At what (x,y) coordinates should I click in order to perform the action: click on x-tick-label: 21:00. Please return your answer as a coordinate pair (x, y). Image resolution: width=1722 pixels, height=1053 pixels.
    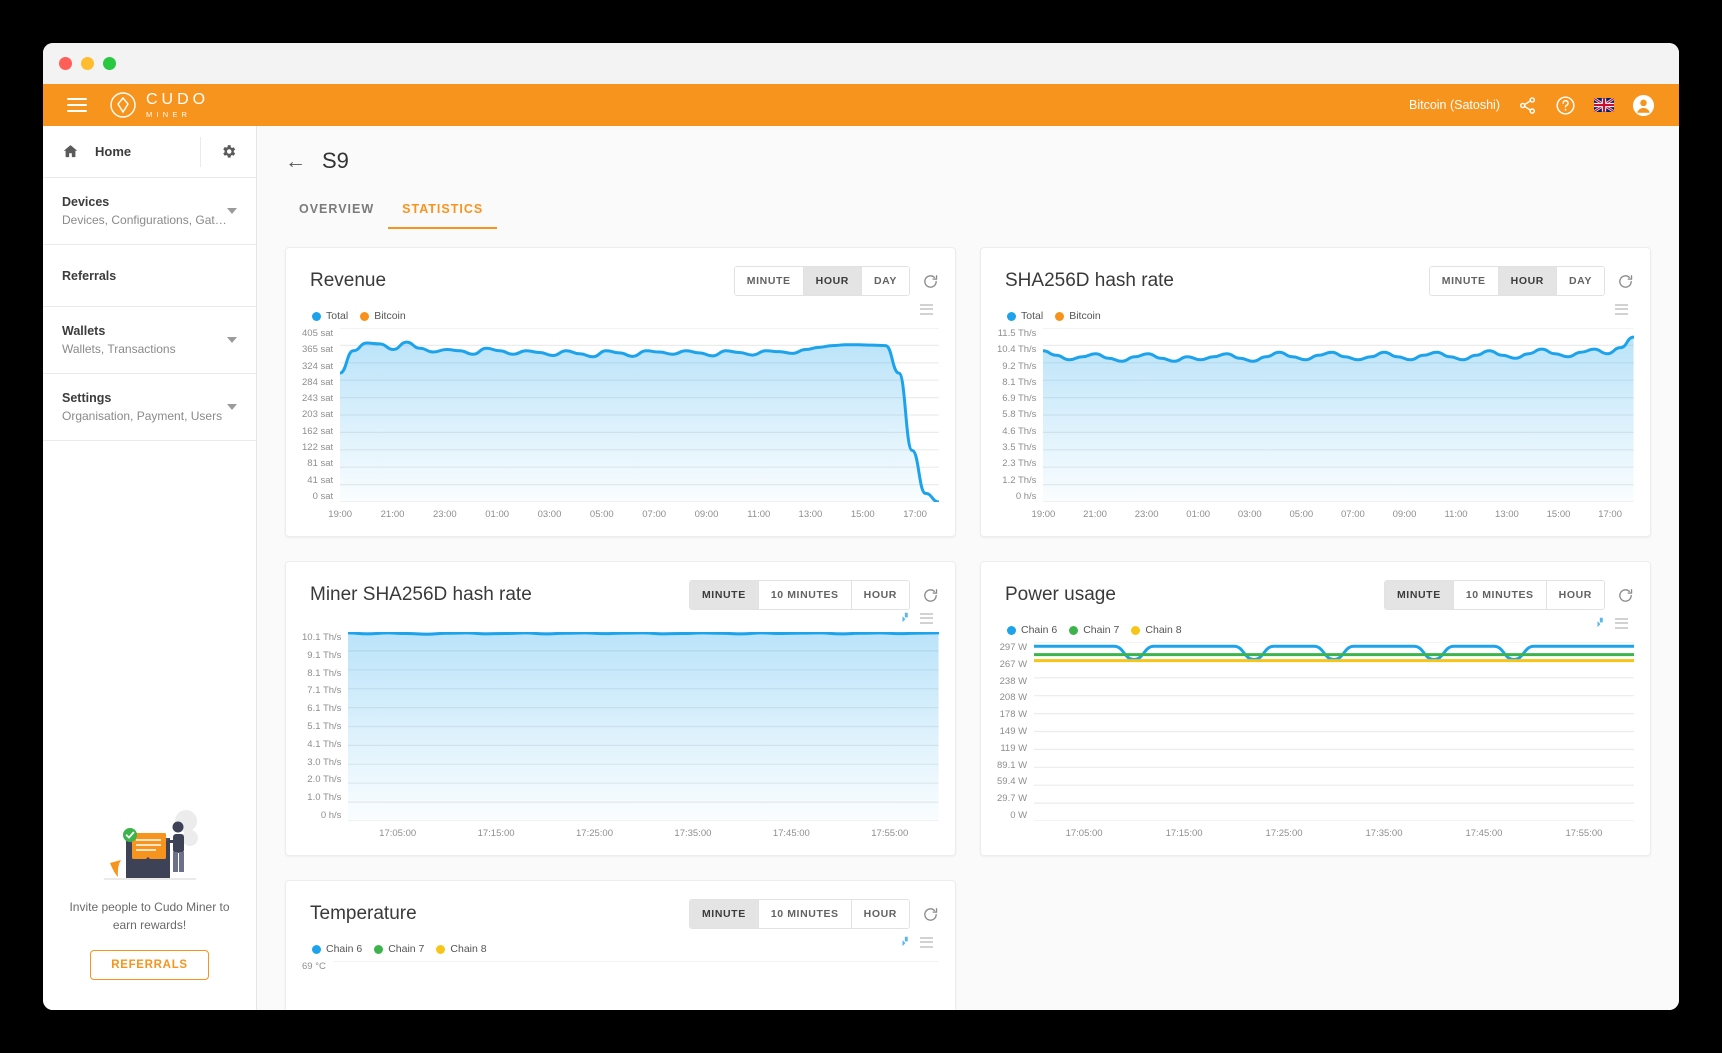
    Looking at the image, I should click on (392, 514).